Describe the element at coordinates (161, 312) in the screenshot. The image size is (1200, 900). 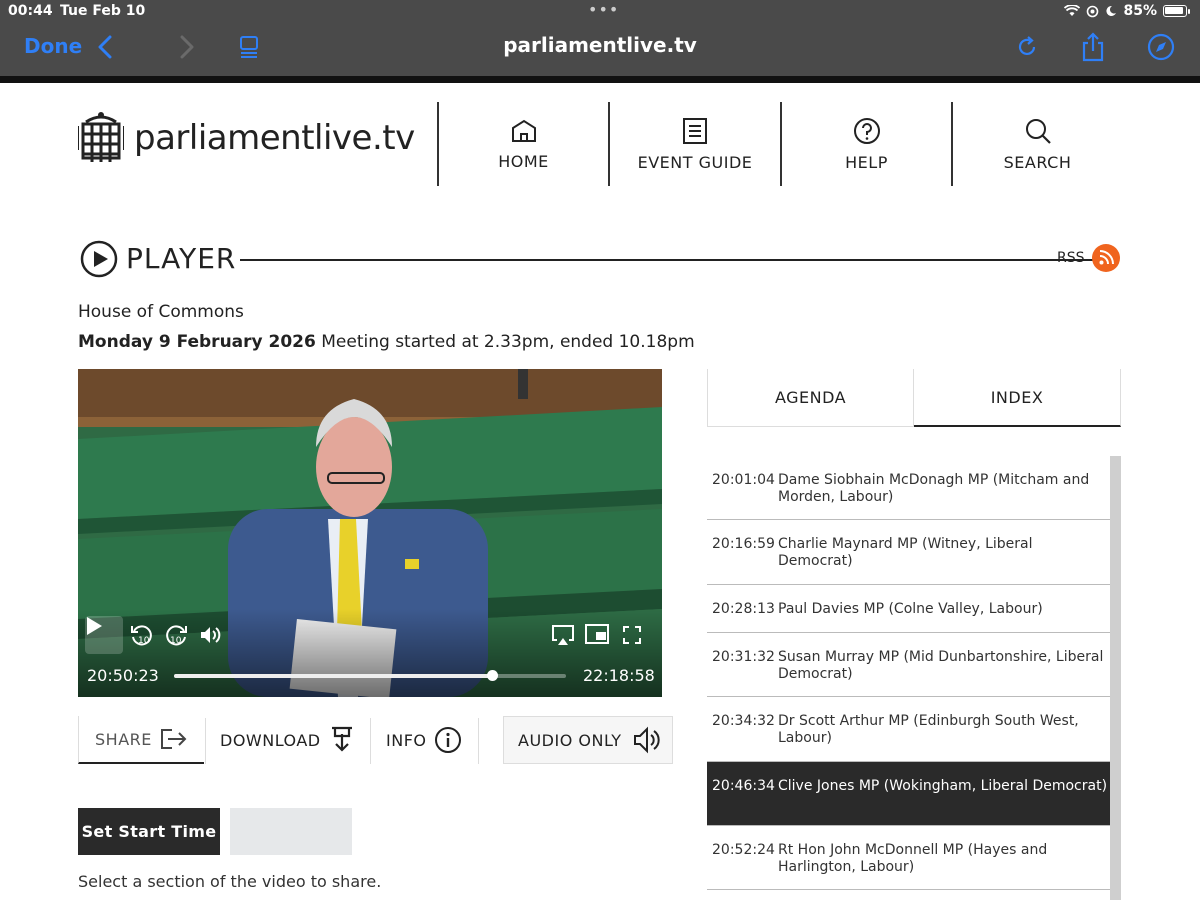
I see `house-name: House of Commons` at that location.